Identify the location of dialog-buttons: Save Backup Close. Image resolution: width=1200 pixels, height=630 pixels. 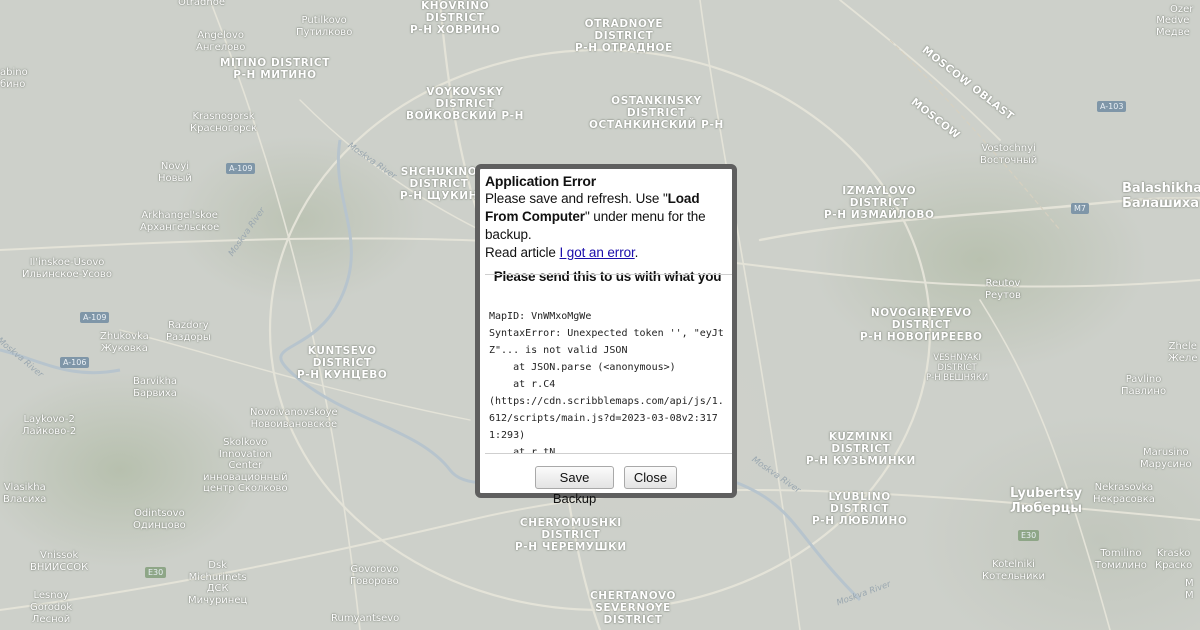
(606, 486).